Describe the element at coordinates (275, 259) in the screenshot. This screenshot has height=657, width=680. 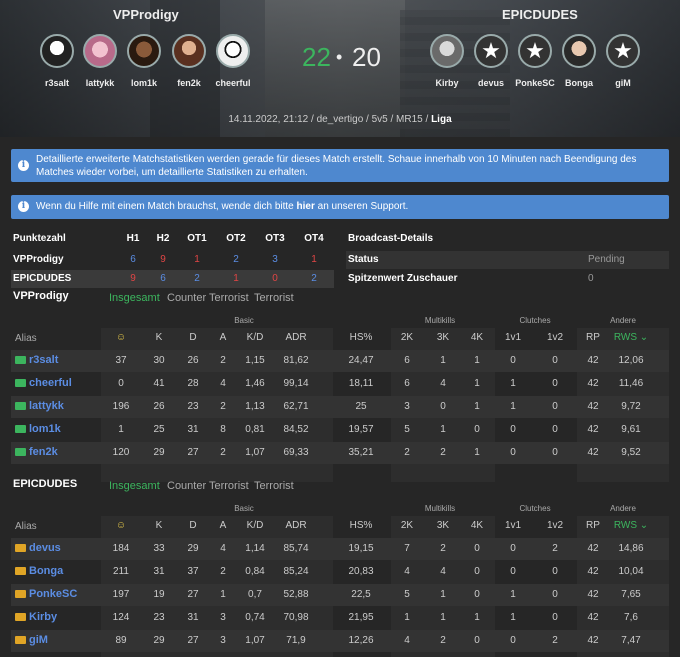
I see `score-cell: 3` at that location.